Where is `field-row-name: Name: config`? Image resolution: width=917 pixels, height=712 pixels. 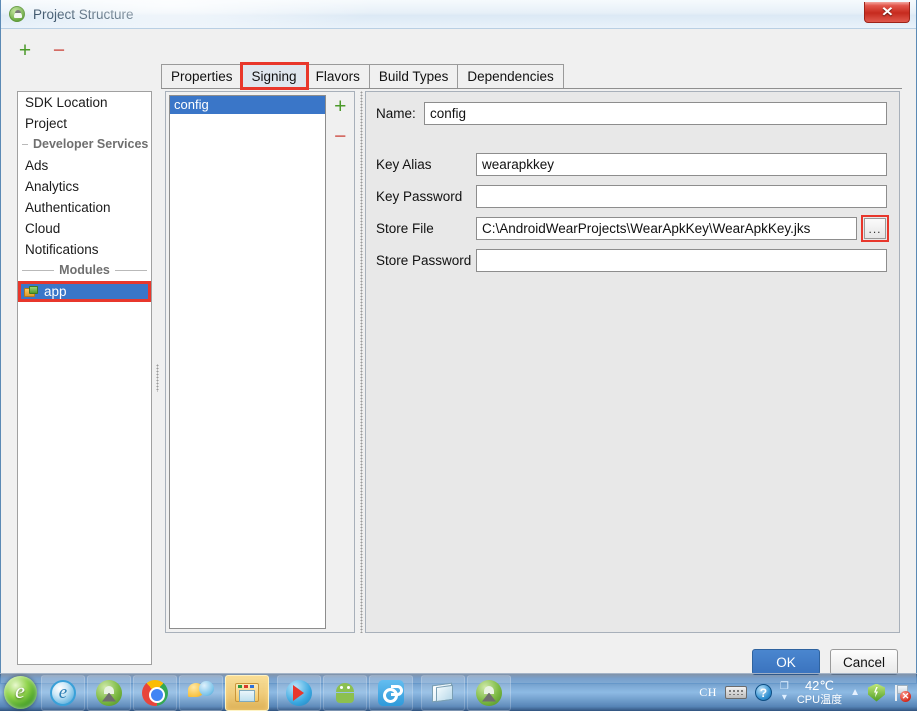 field-row-name: Name: config is located at coordinates (631, 113).